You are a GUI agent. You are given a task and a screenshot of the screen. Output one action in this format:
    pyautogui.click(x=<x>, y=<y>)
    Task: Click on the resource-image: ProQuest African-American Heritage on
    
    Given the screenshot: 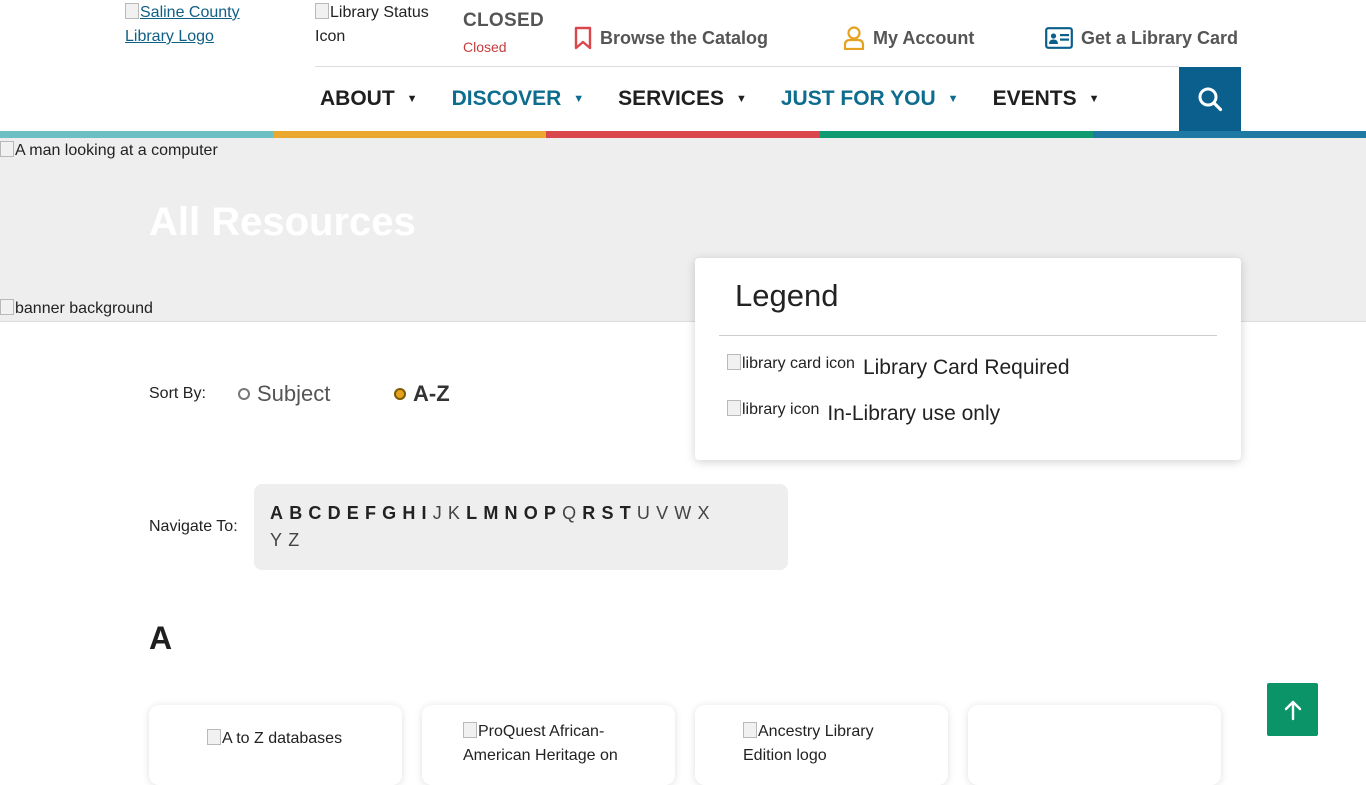 What is the action you would take?
    pyautogui.click(x=540, y=743)
    